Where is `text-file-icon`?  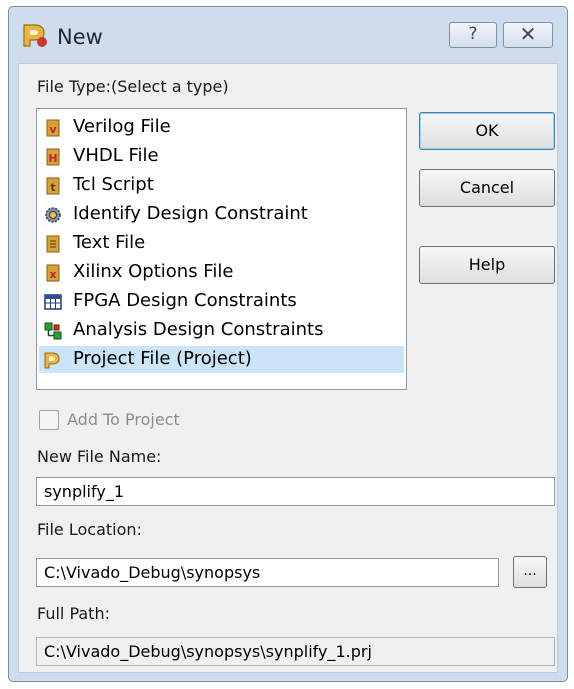 text-file-icon is located at coordinates (53, 244).